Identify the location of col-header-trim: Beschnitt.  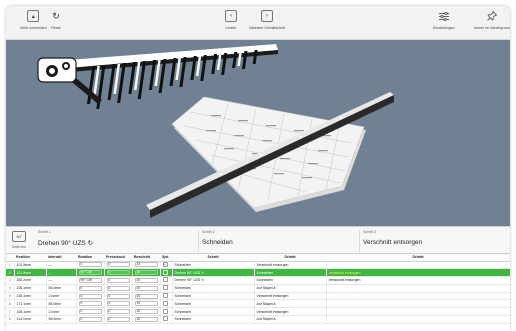
(146, 258).